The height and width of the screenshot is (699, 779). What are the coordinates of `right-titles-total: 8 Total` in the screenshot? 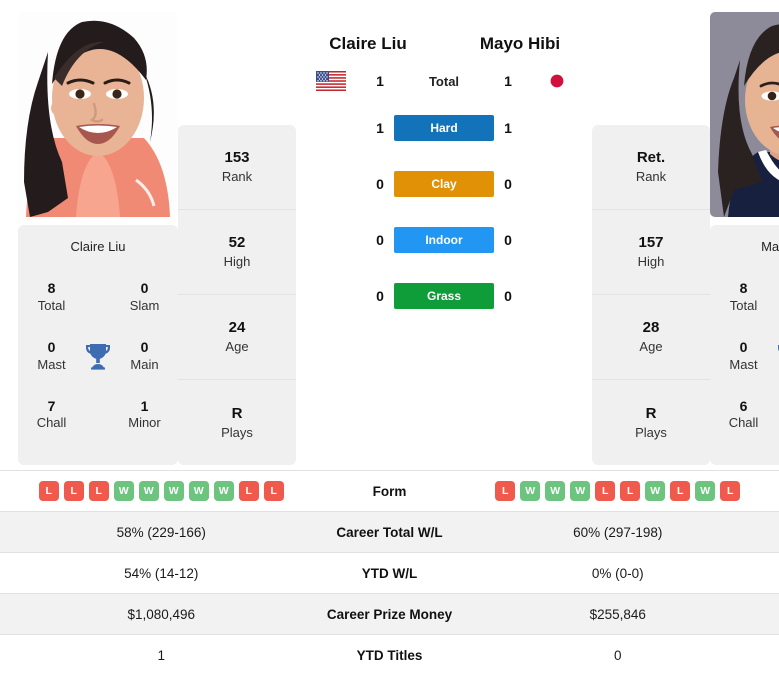 It's located at (743, 297).